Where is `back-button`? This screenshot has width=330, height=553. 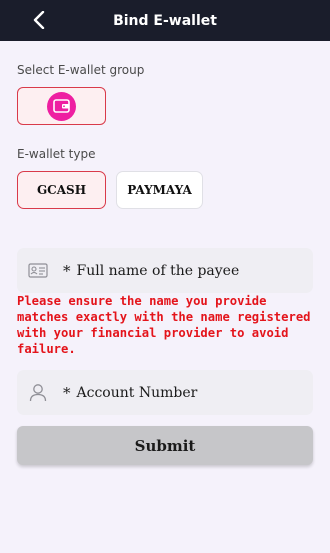
back-button is located at coordinates (39, 20).